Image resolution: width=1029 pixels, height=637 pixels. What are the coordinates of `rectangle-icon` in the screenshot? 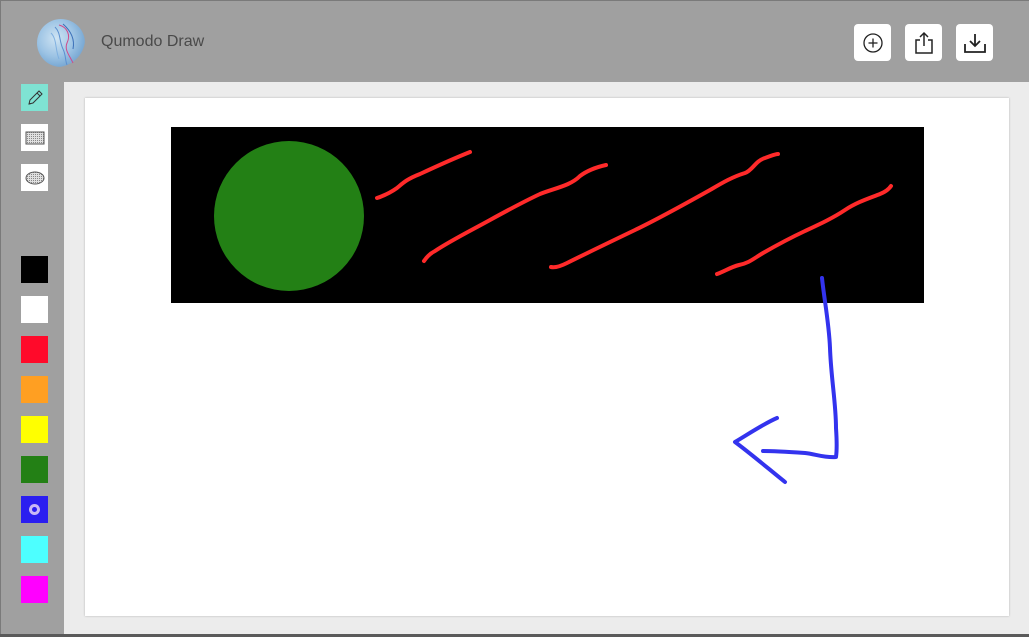 It's located at (34, 137).